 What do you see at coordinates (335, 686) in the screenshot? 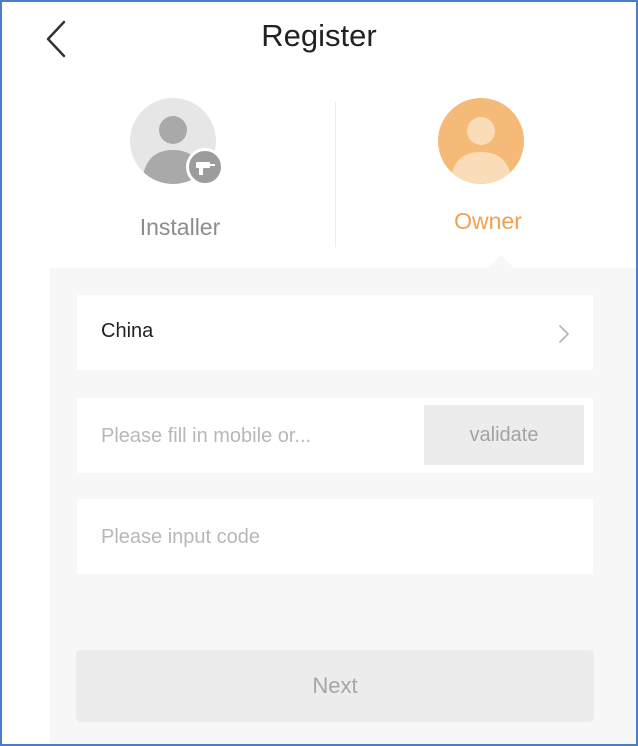
I see `next-button: Next` at bounding box center [335, 686].